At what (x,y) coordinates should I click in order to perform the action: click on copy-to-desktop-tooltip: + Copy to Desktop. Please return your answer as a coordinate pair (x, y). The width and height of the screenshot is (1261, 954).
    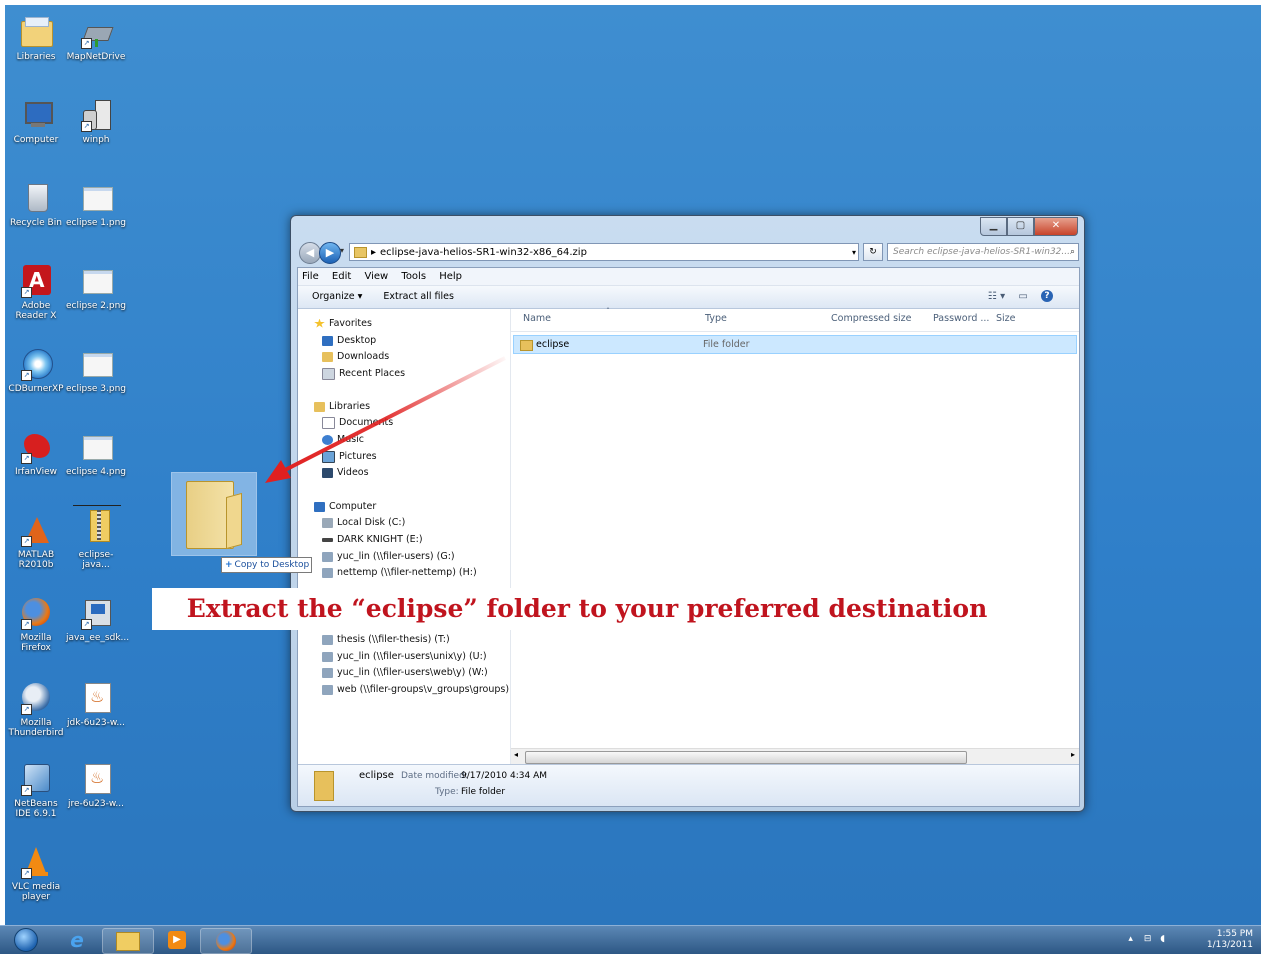
    Looking at the image, I should click on (266, 565).